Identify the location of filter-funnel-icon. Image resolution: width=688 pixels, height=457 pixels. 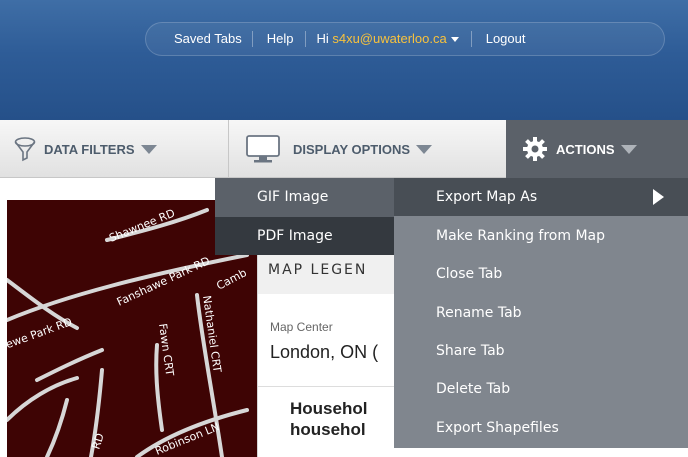
(25, 149).